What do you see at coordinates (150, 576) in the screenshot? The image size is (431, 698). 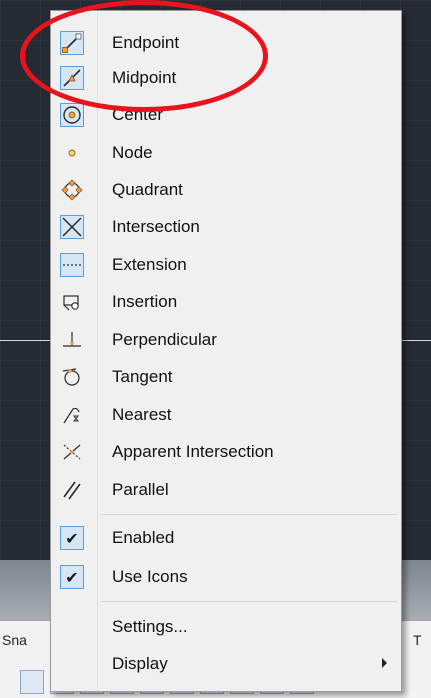 I see `menu-item-label: Use Icons` at bounding box center [150, 576].